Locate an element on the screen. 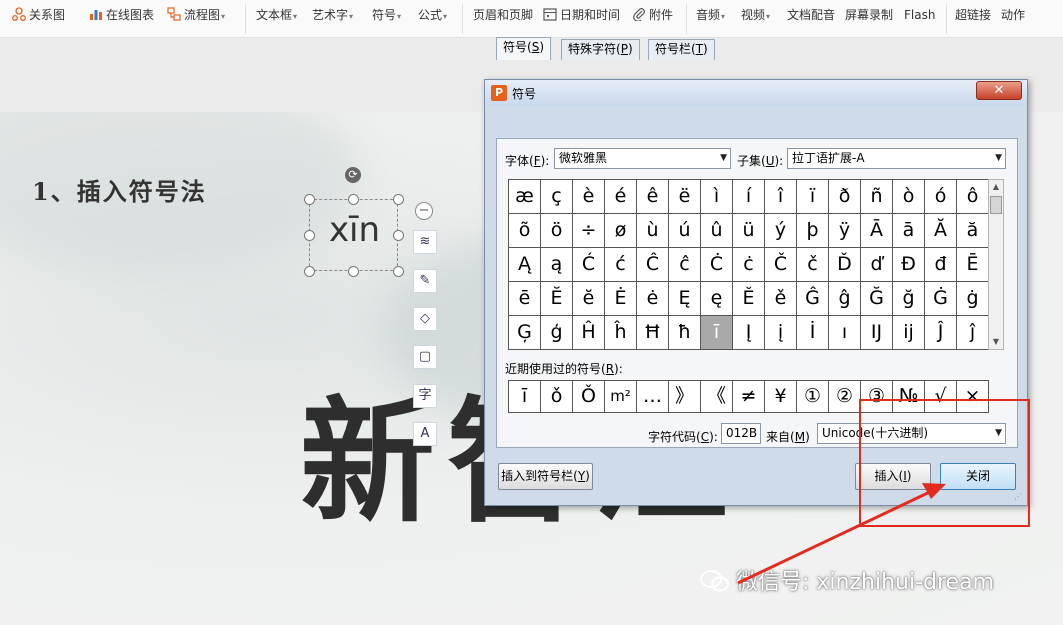 Image resolution: width=1063 pixels, height=625 pixels. ribbon-wordart-button: 艺术字▾ is located at coordinates (332, 15).